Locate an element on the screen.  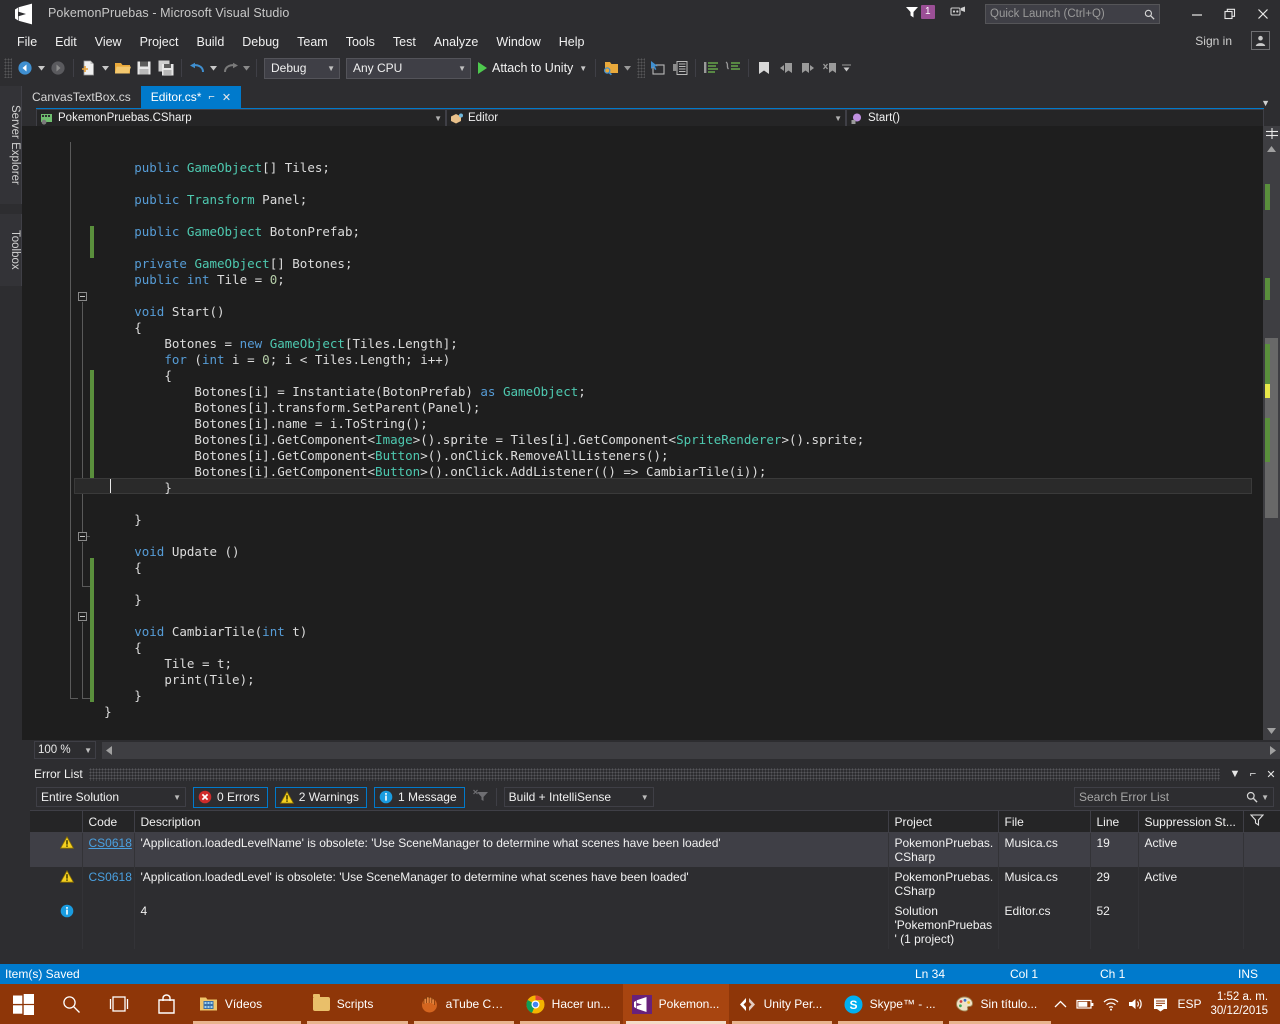
panel-drag-handle is located at coordinates (654, 774).